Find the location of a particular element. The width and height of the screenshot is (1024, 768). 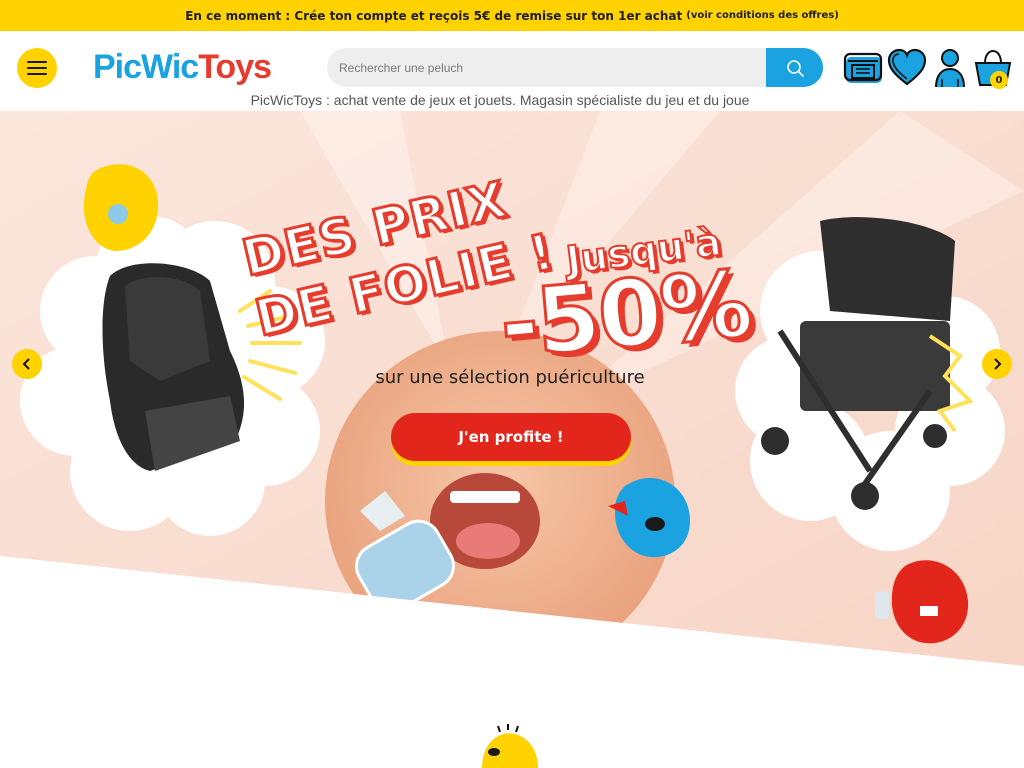

carousel-next-button is located at coordinates (997, 364).